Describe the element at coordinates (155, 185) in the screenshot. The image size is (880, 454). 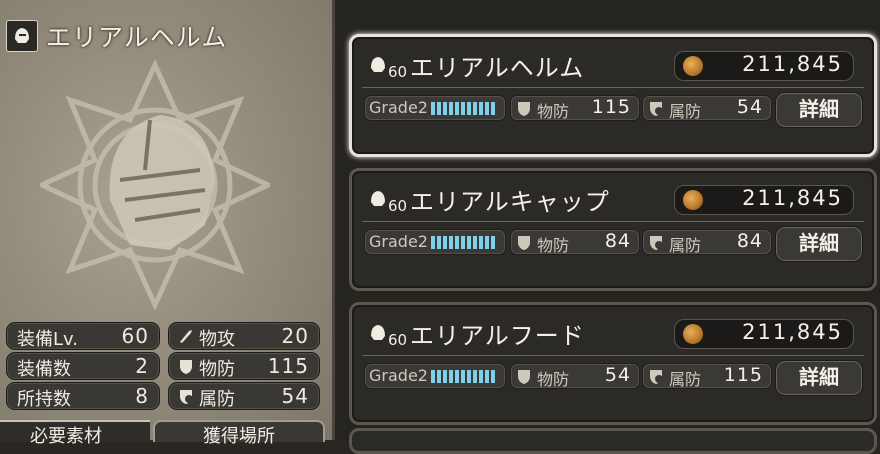
I see `helmet-emblem-icon` at that location.